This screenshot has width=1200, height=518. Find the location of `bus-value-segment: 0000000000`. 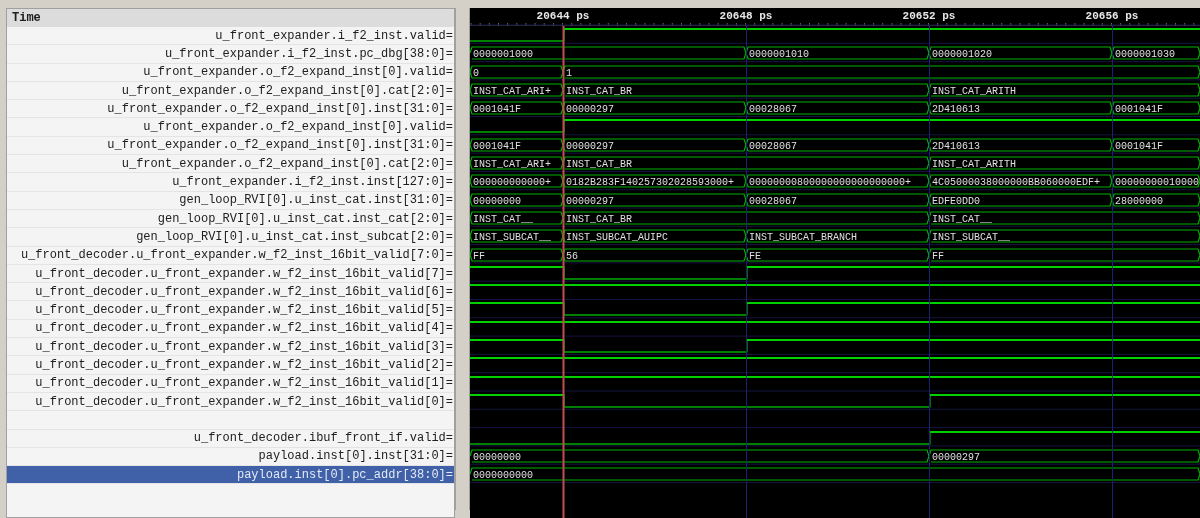

bus-value-segment: 0000000000 is located at coordinates (517, 474).